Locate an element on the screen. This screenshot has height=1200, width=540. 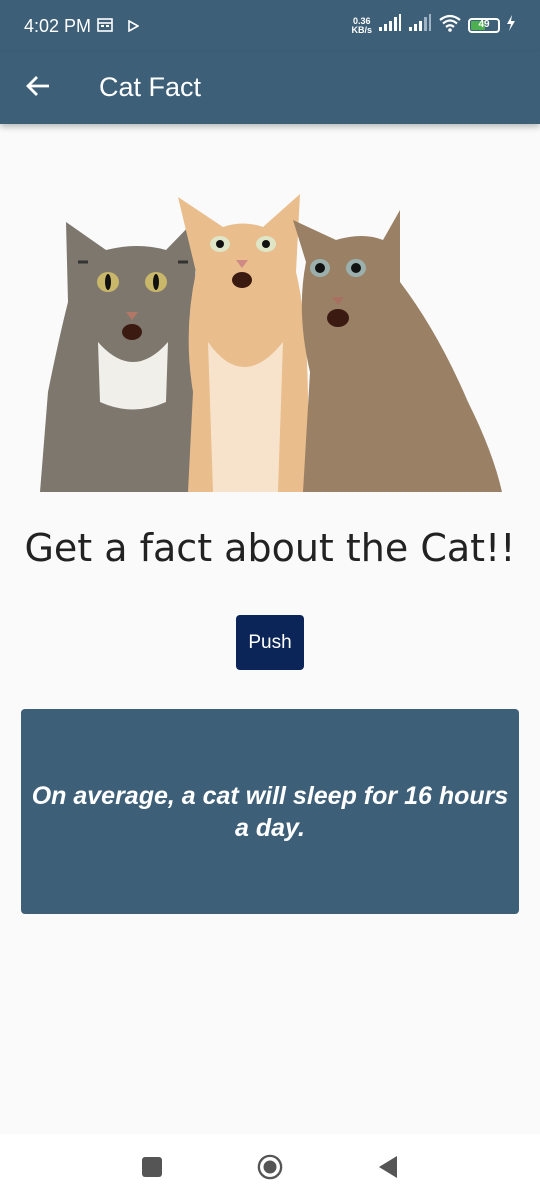
charging-icon is located at coordinates (511, 25).